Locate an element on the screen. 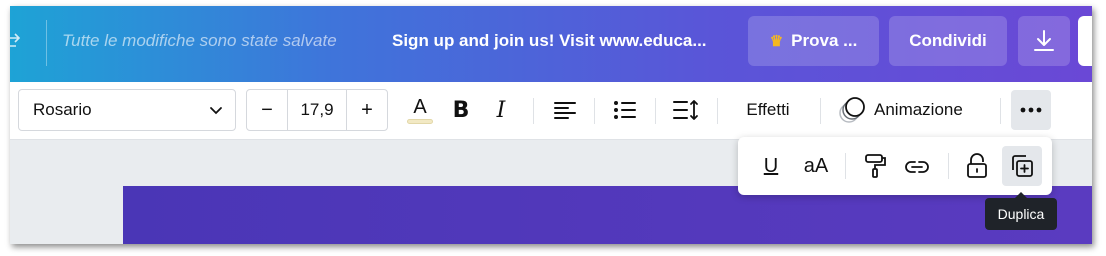  animation-icon is located at coordinates (852, 110).